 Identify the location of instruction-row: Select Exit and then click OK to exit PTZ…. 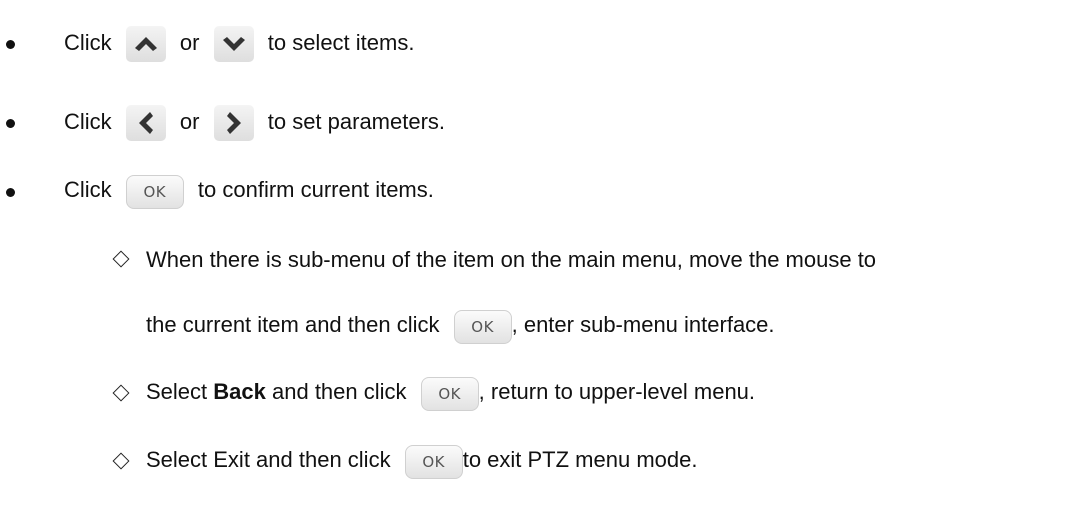
(421, 462).